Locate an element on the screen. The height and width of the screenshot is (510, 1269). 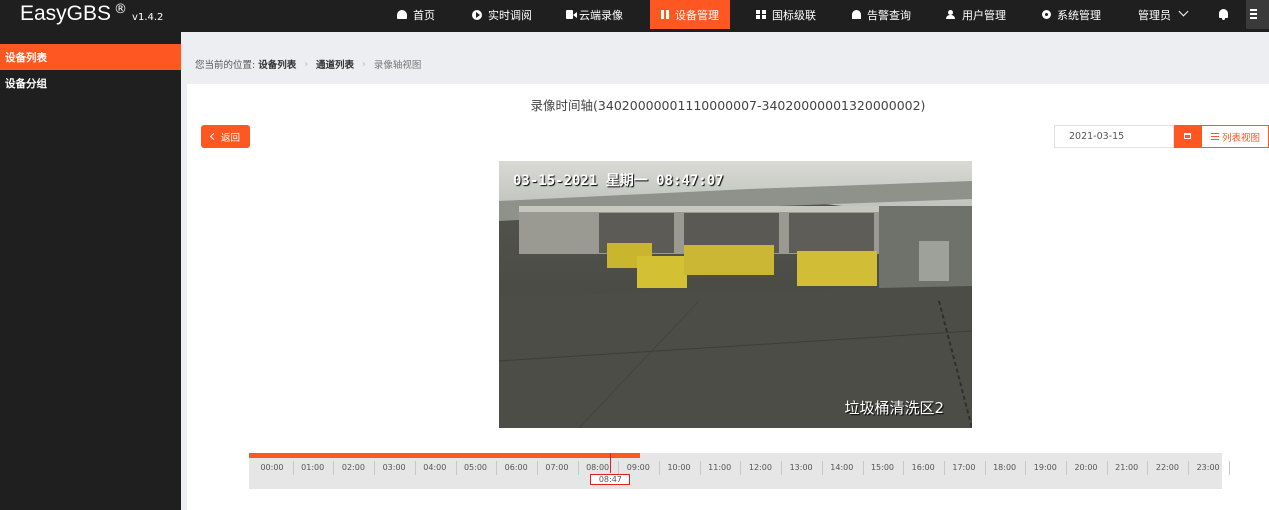
nav-cloud-recording-label: 云端录像 is located at coordinates (601, 15).